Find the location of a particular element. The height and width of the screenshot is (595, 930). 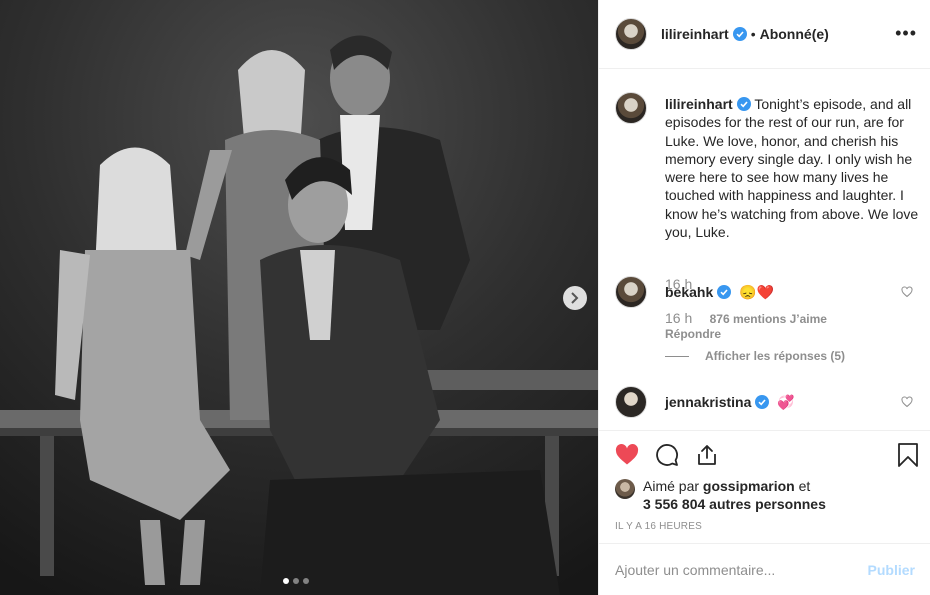

comment-text: 😞❤️ is located at coordinates (757, 292).